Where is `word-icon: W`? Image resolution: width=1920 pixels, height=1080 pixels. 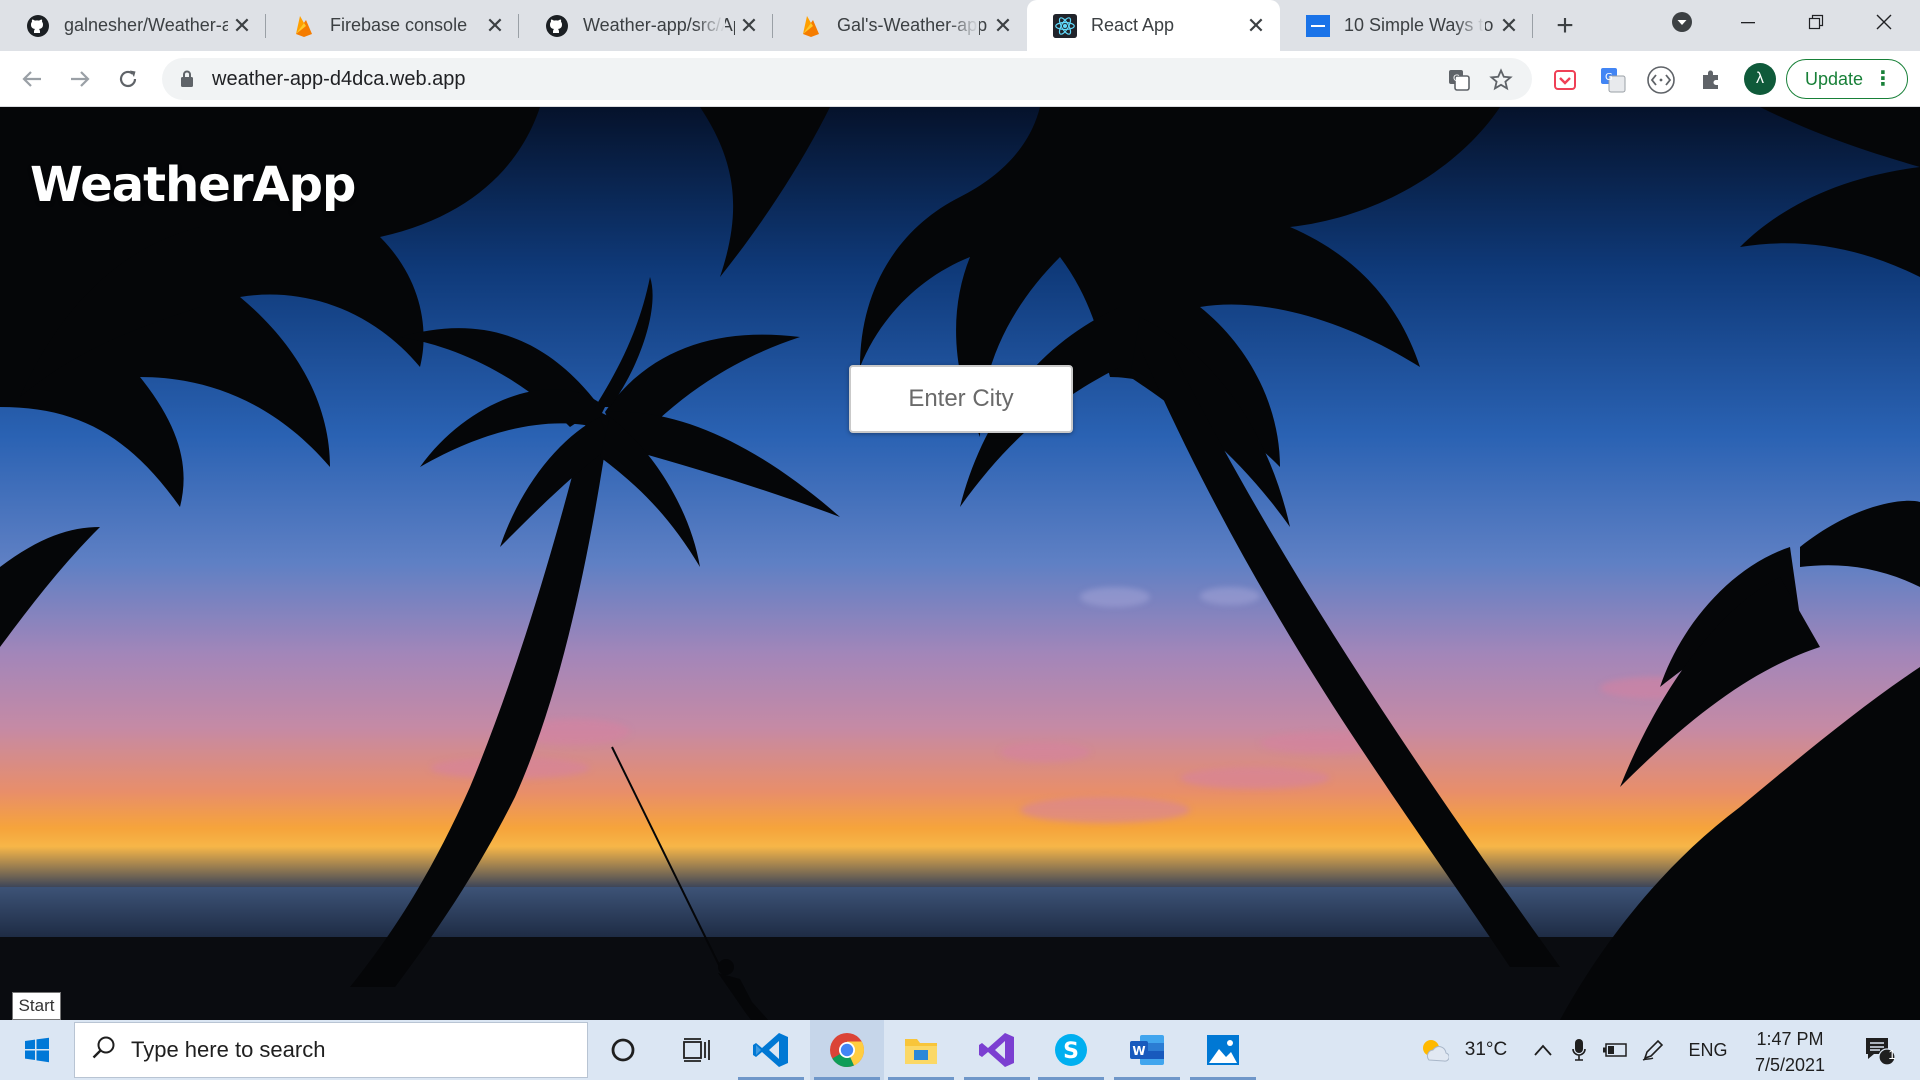
word-icon: W is located at coordinates (1147, 1050).